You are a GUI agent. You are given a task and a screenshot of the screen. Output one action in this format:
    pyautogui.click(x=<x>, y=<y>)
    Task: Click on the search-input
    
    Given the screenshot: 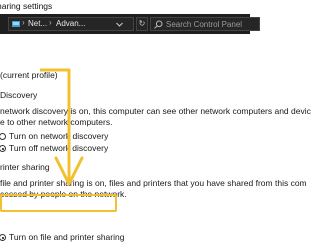 What is the action you would take?
    pyautogui.click(x=211, y=24)
    